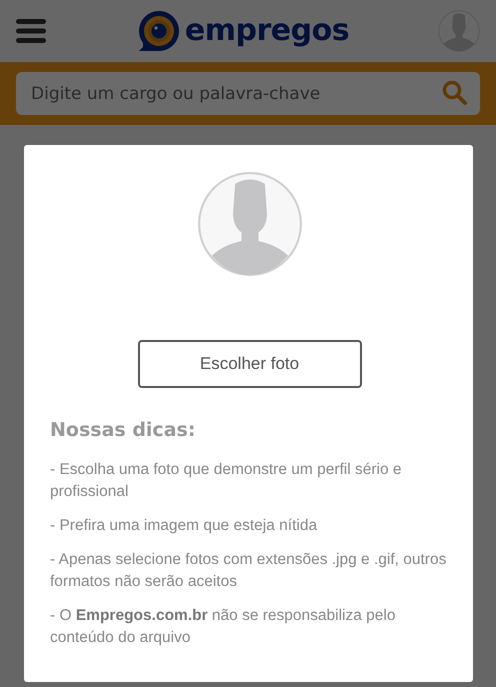  I want to click on search-field: Digite um cargo ou palavra-chave, so click(248, 93).